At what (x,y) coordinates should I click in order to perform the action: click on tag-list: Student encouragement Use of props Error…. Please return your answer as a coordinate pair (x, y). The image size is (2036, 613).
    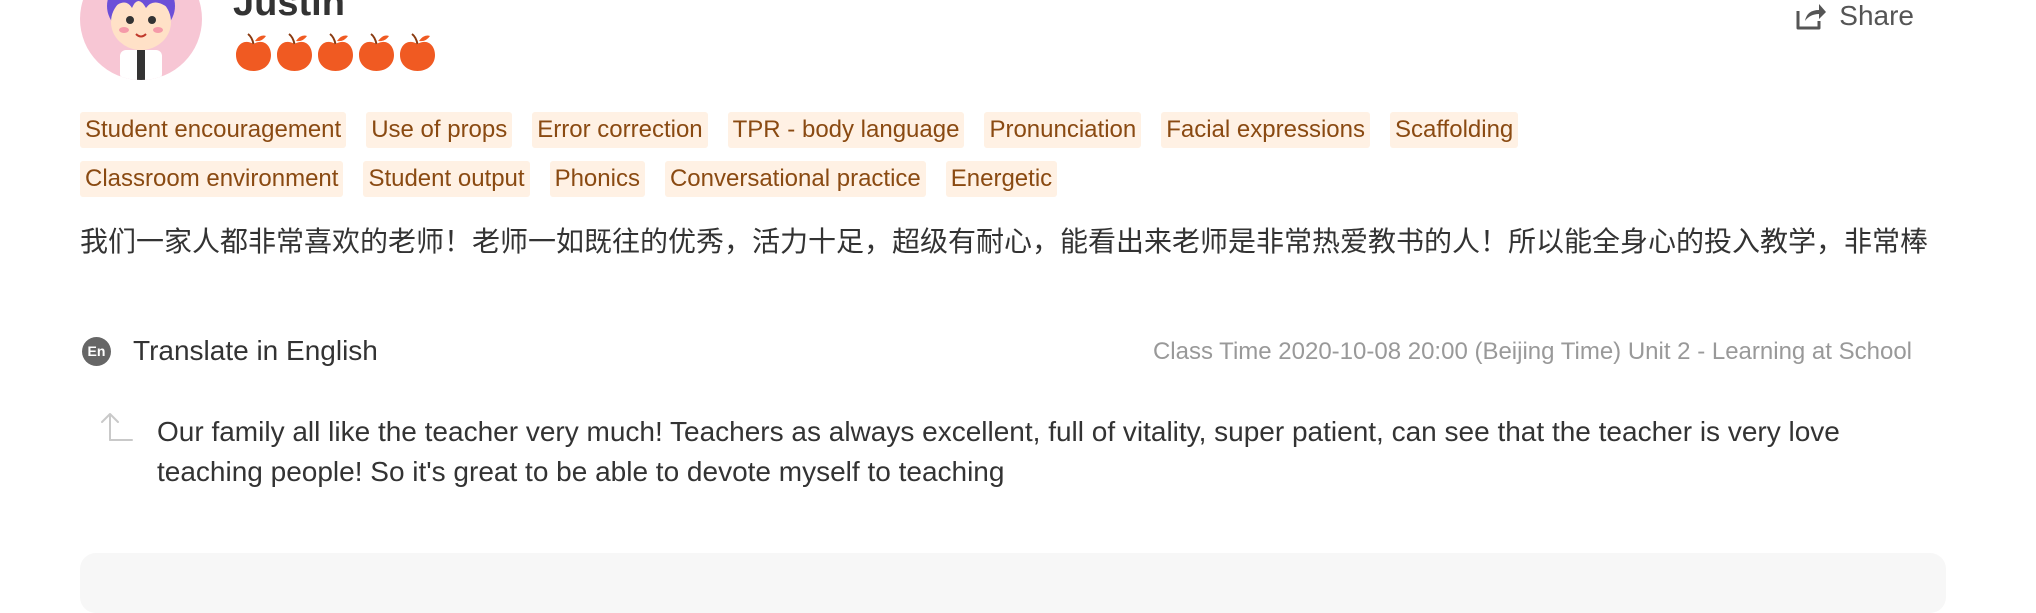
    Looking at the image, I should click on (940, 154).